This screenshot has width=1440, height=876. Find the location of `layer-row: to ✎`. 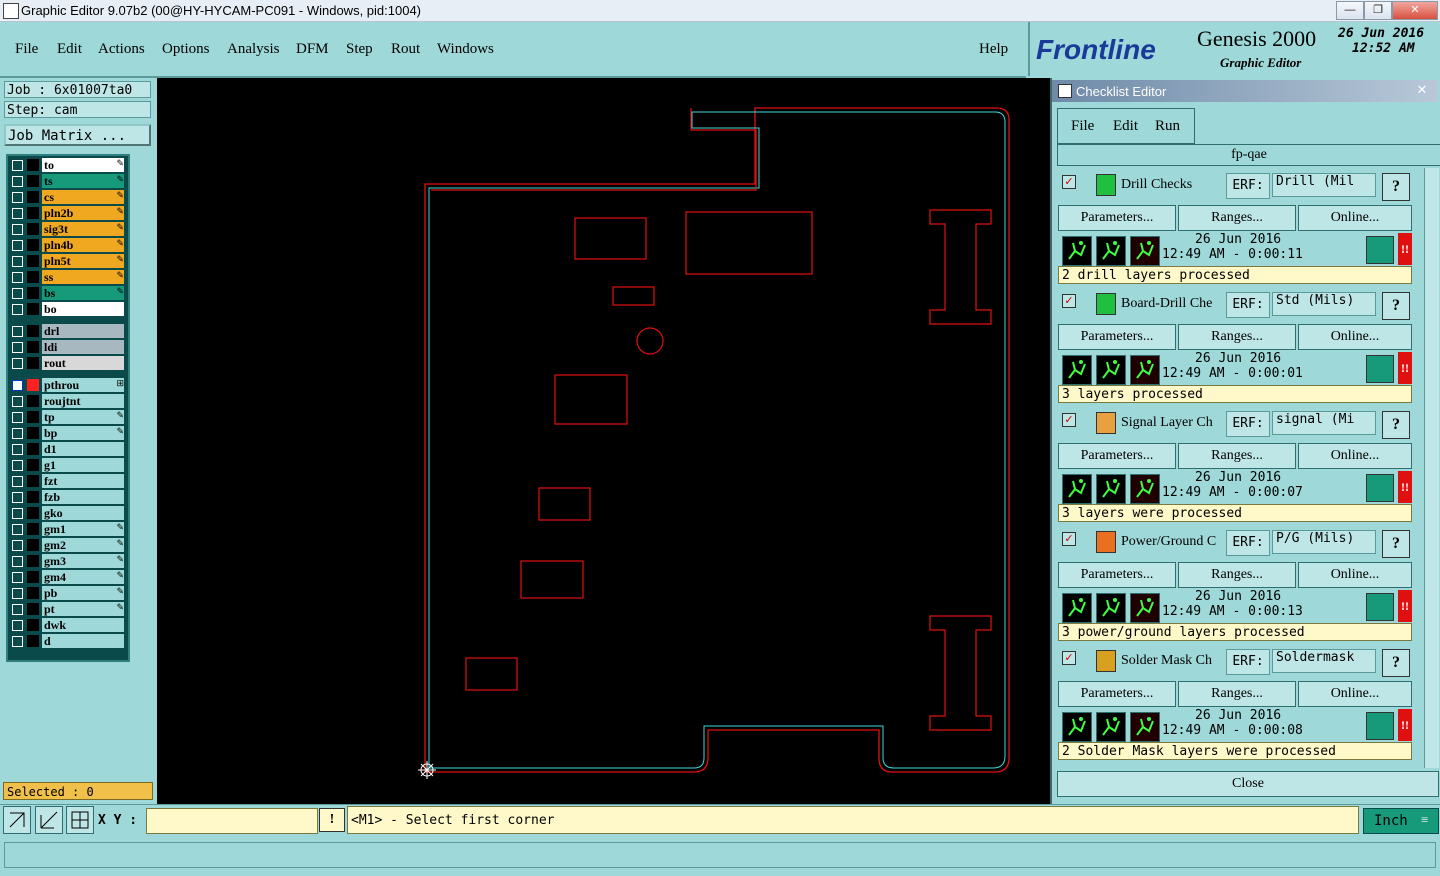

layer-row: to ✎ is located at coordinates (67, 165).